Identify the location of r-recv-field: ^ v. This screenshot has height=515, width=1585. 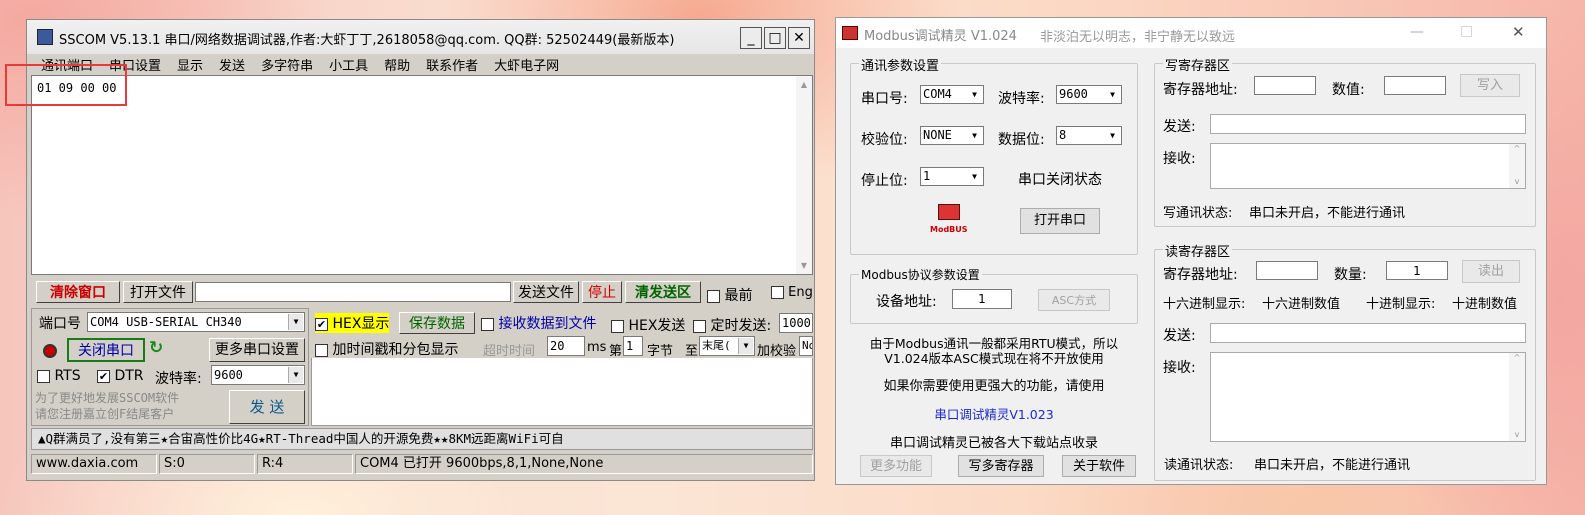
(1368, 397).